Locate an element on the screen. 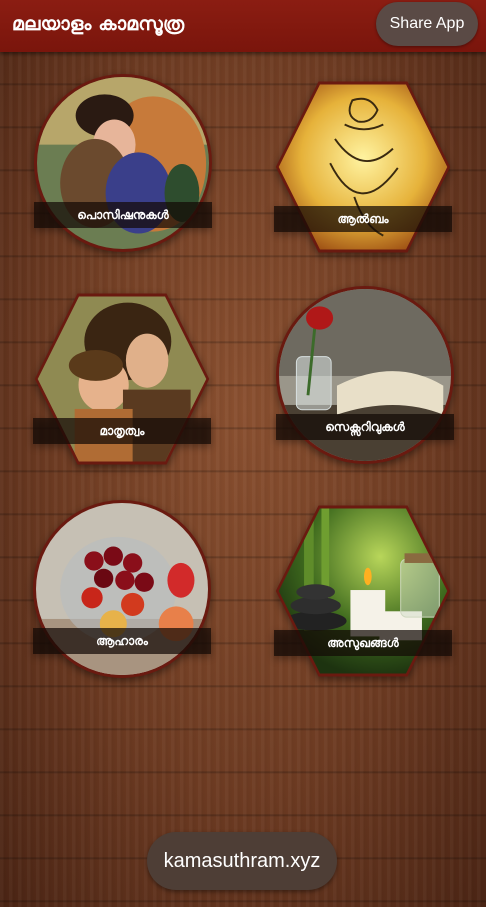 Image resolution: width=486 pixels, height=907 pixels. tile-food-label: ആഹാരം is located at coordinates (122, 641).